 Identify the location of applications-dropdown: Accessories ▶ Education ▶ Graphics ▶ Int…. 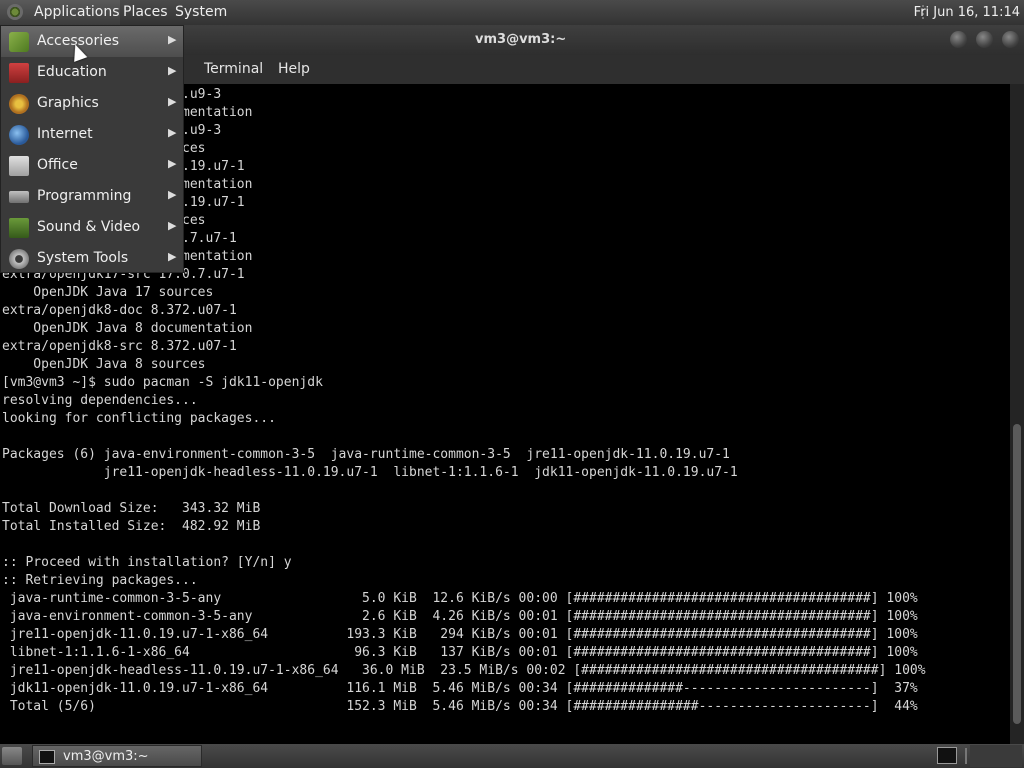
(92, 149).